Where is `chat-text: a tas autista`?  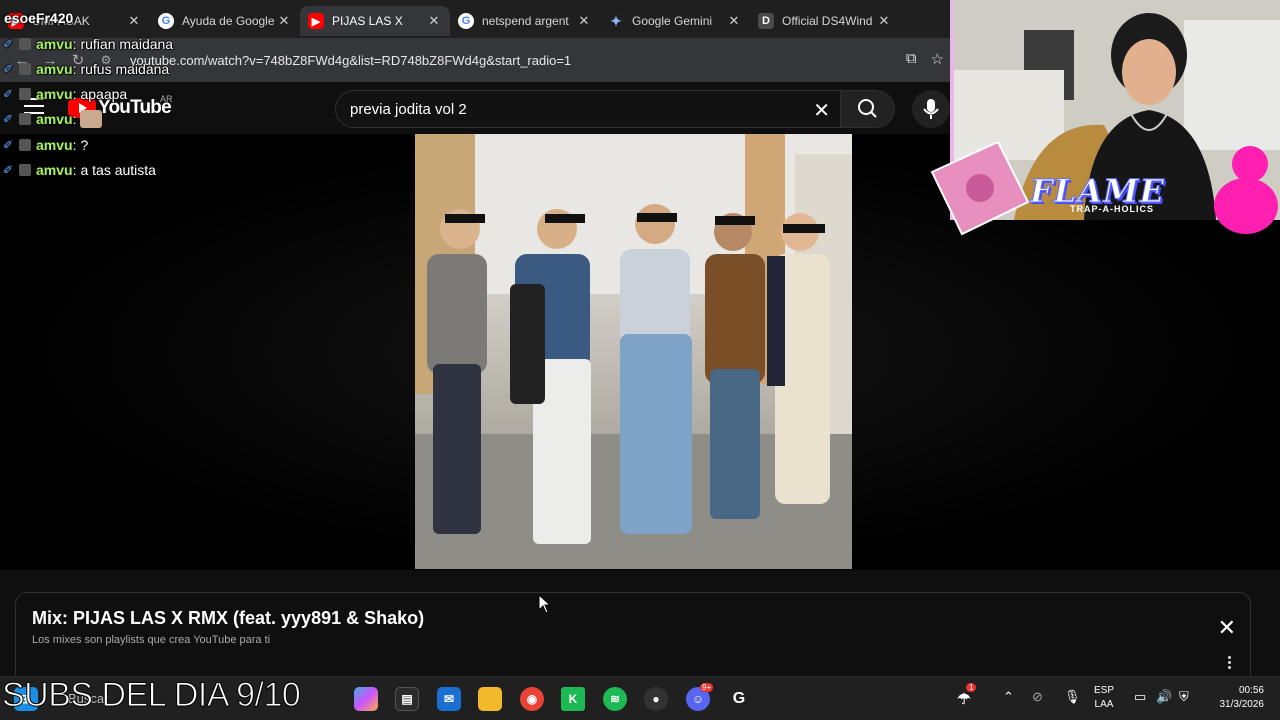
chat-text: a tas autista is located at coordinates (118, 170).